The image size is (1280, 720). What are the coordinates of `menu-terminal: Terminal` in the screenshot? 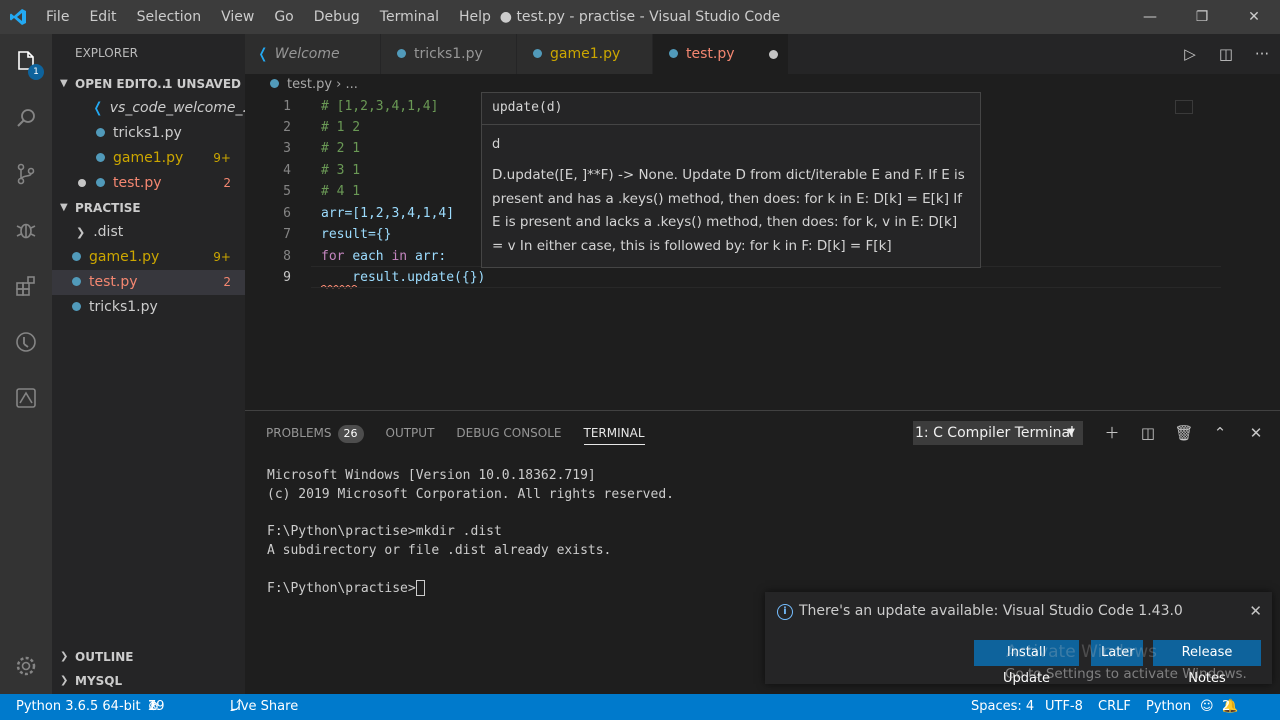 It's located at (409, 17).